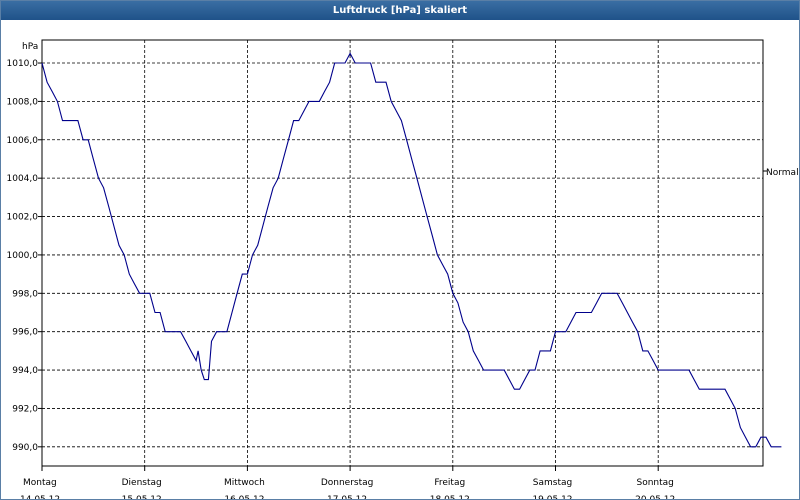 The height and width of the screenshot is (500, 800). Describe the element at coordinates (25, 409) in the screenshot. I see `y-tick-label: 992,0` at that location.